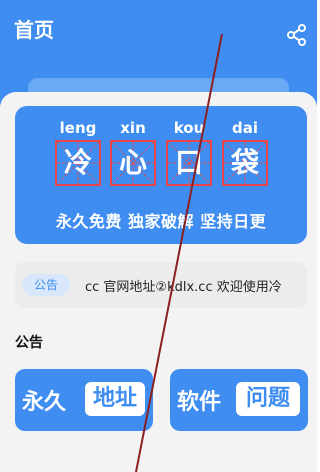  What do you see at coordinates (183, 287) in the screenshot?
I see `notice-text: cc 官网地址②kdlx.cc 欢迎使用冷` at bounding box center [183, 287].